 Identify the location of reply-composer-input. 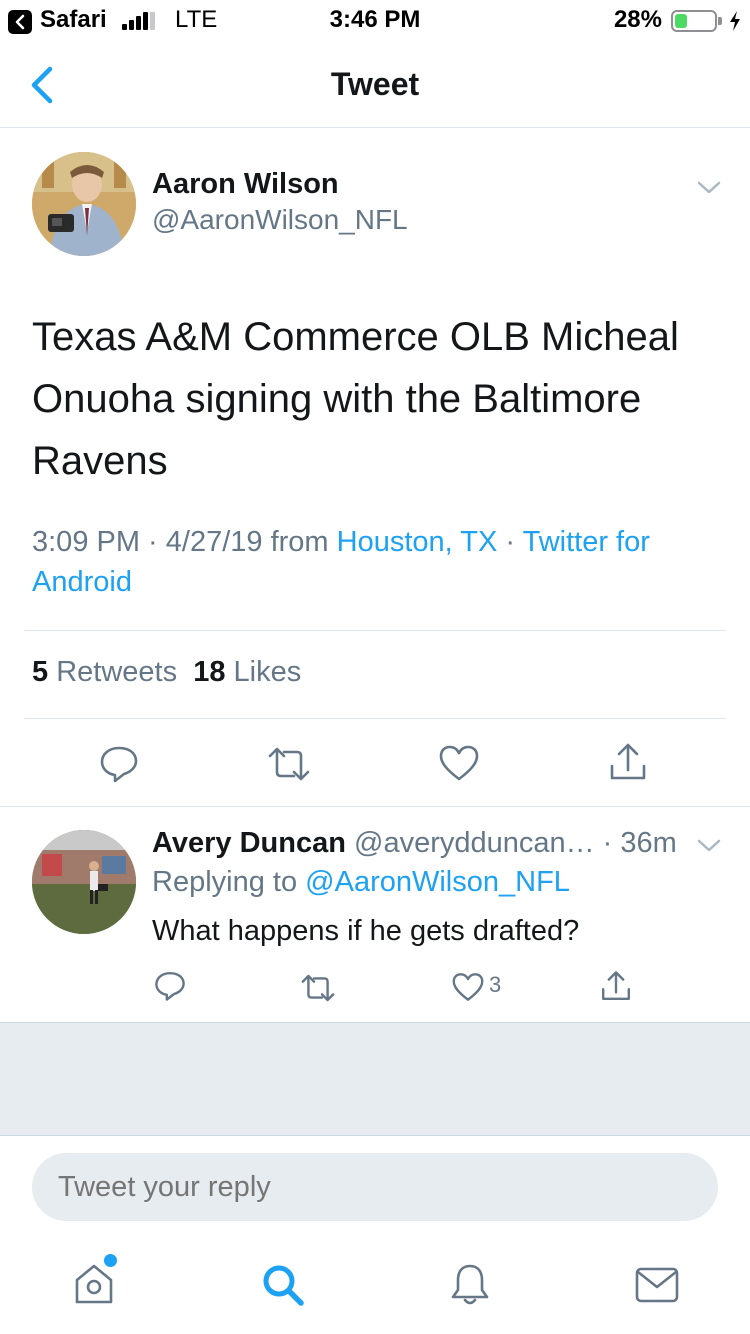
(375, 1187).